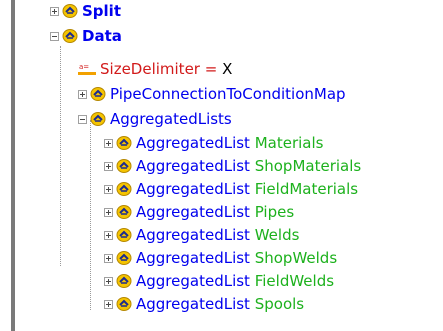 The width and height of the screenshot is (443, 331). I want to click on tree-node-aggregated-list: AggregatedList FieldMaterials, so click(231, 189).